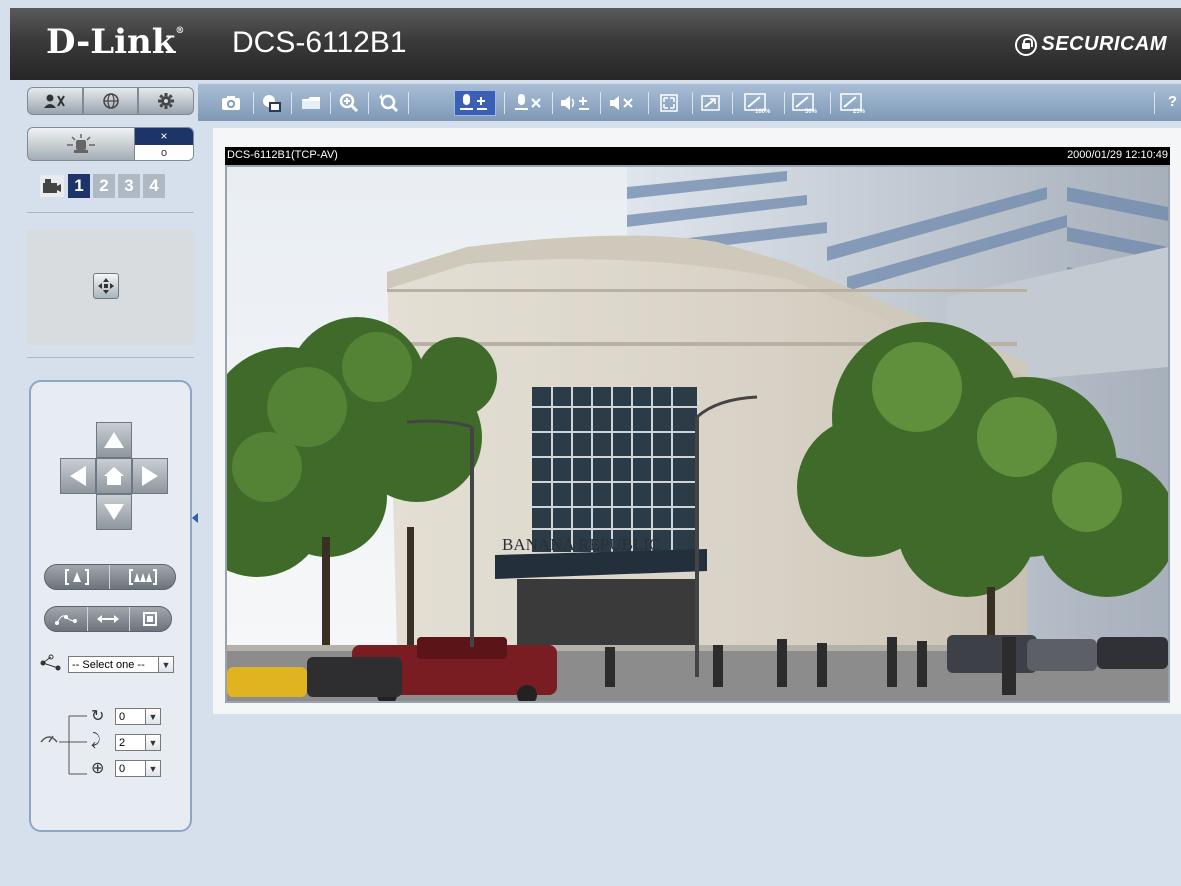  What do you see at coordinates (581, 544) in the screenshot?
I see `svg-text: BANANA REPUBLIC` at bounding box center [581, 544].